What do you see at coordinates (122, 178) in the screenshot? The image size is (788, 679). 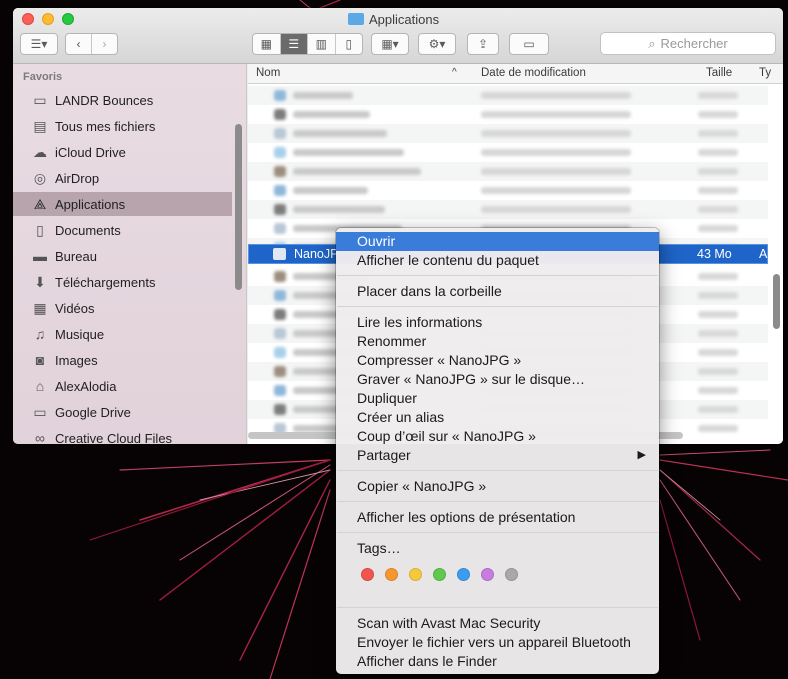 I see `sidebar-item-airdrop: ◎ AirDrop` at bounding box center [122, 178].